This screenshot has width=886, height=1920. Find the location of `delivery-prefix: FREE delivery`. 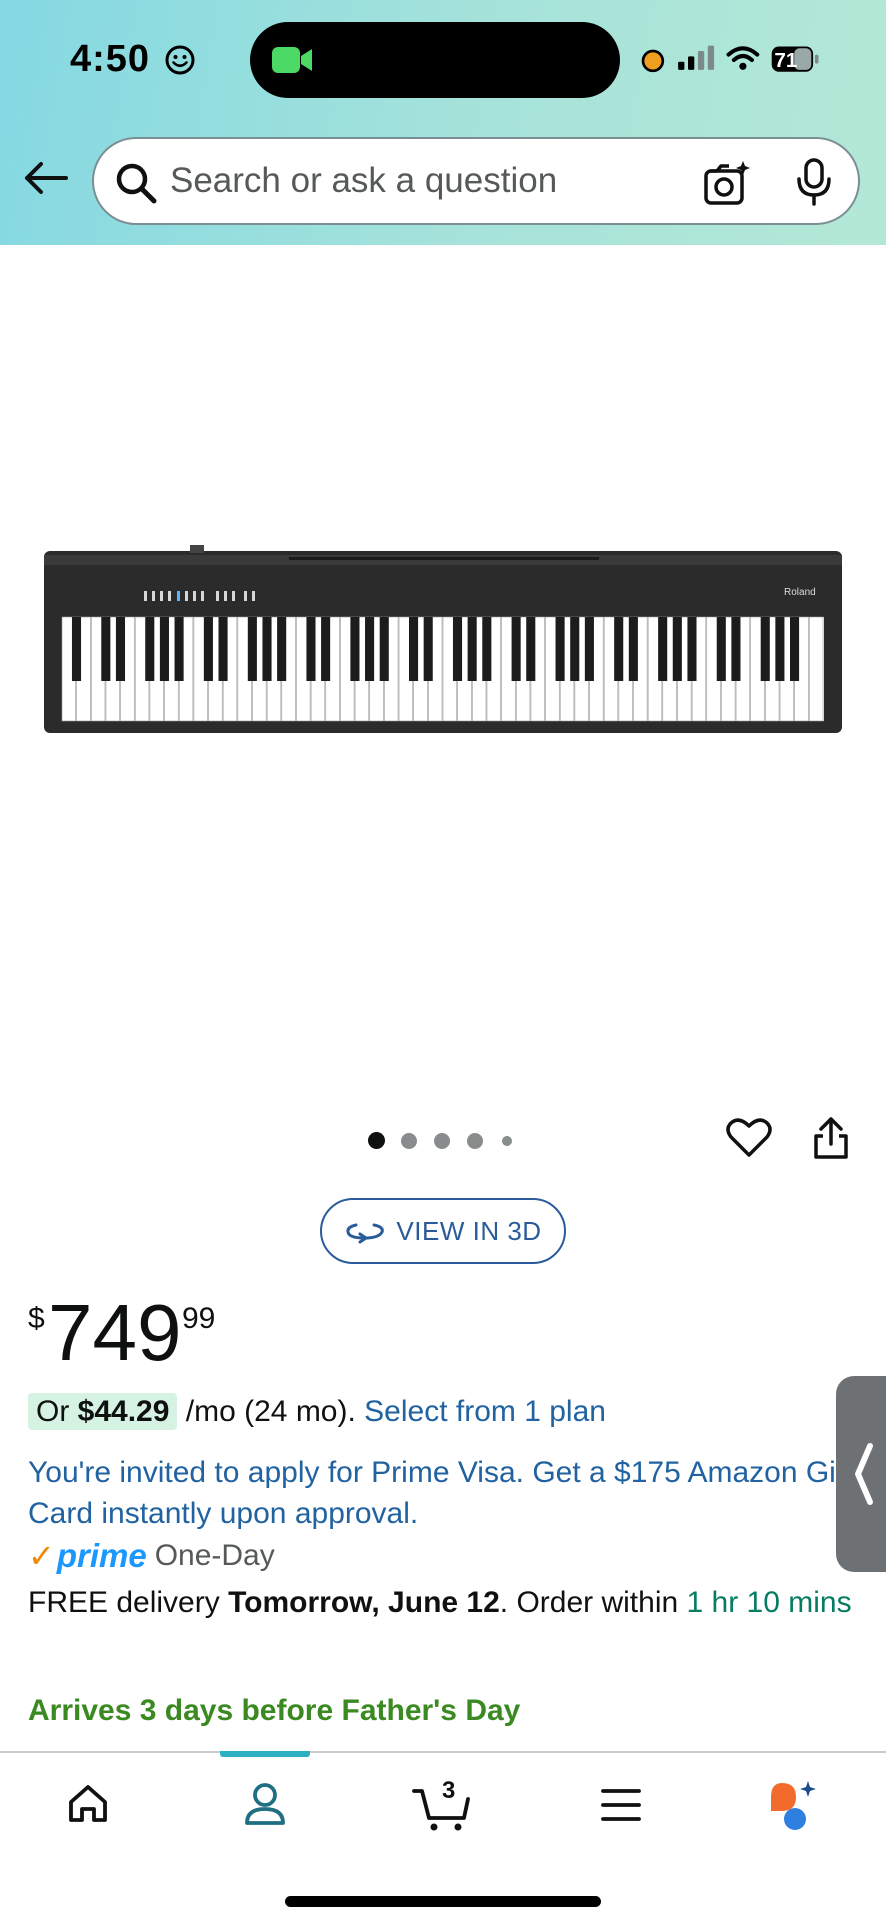

delivery-prefix: FREE delivery is located at coordinates (124, 1602).